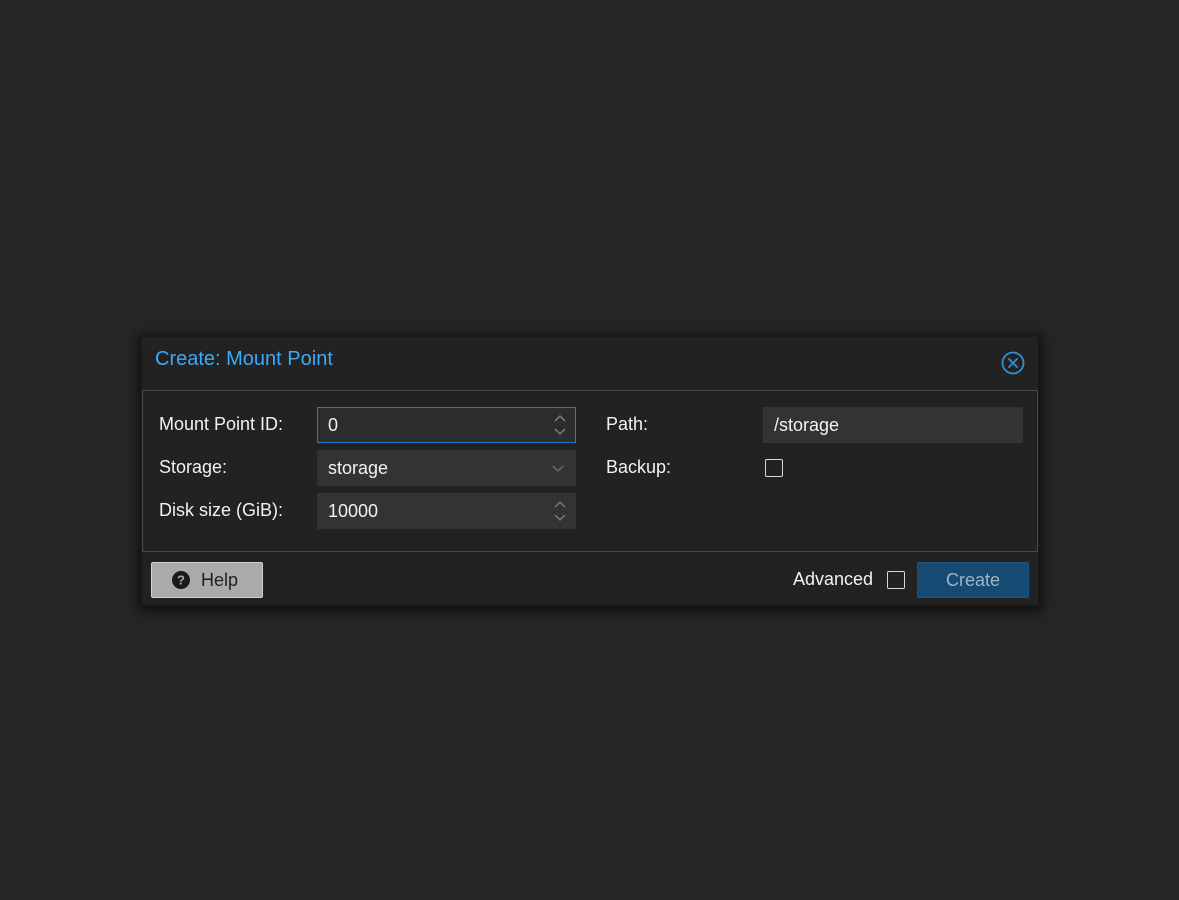 Image resolution: width=1179 pixels, height=900 pixels. Describe the element at coordinates (590, 363) in the screenshot. I see `dialog-header: Create: Mount Point` at that location.